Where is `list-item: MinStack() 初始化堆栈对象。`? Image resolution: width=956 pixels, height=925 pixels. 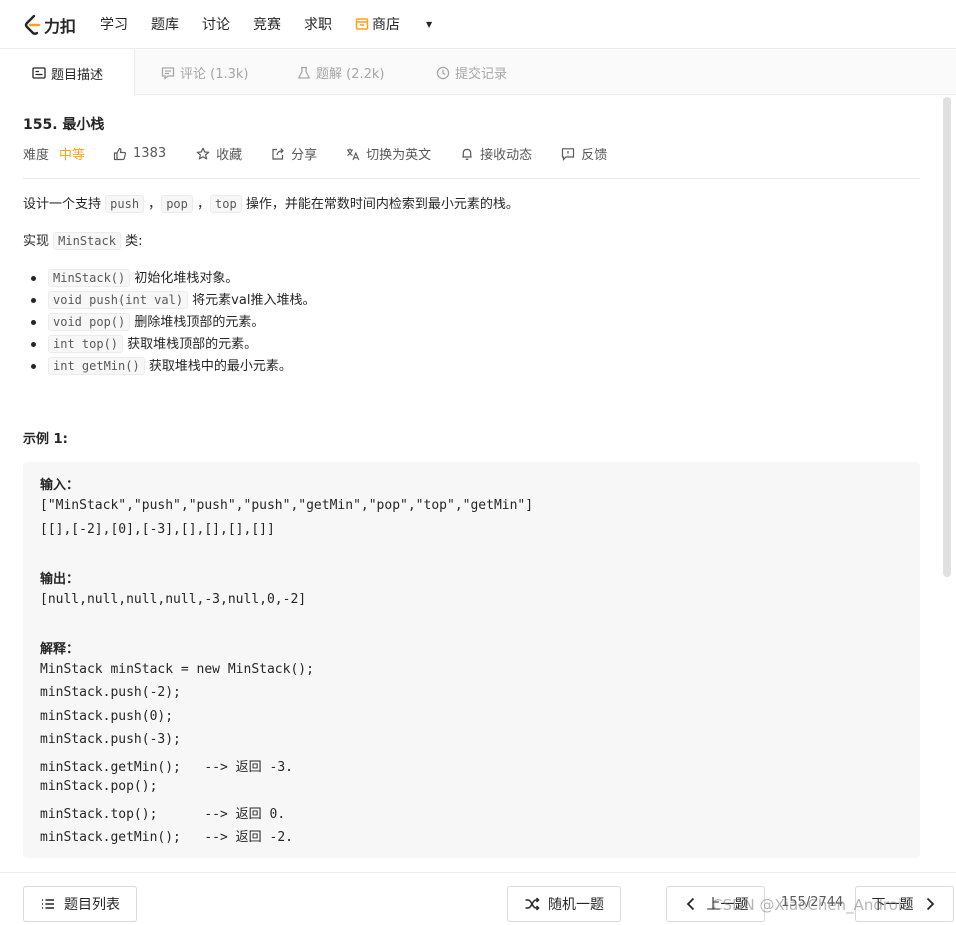 list-item: MinStack() 初始化堆栈对象。 is located at coordinates (172, 278).